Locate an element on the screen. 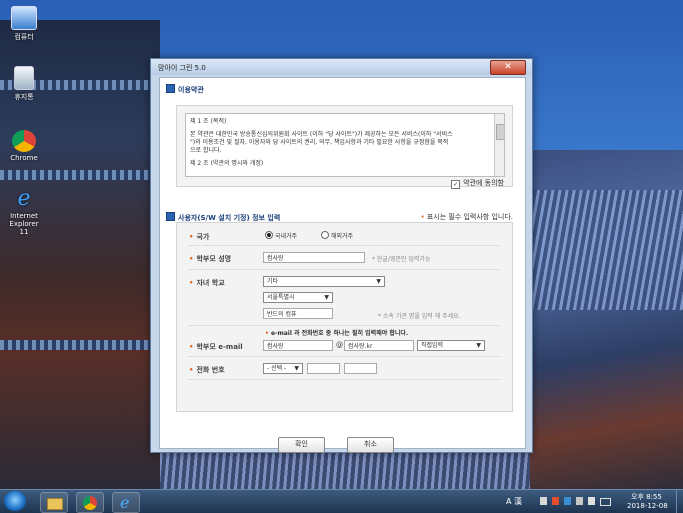  window-titlebar: 맘아이 그린 5.0 ✕ is located at coordinates (341, 67).